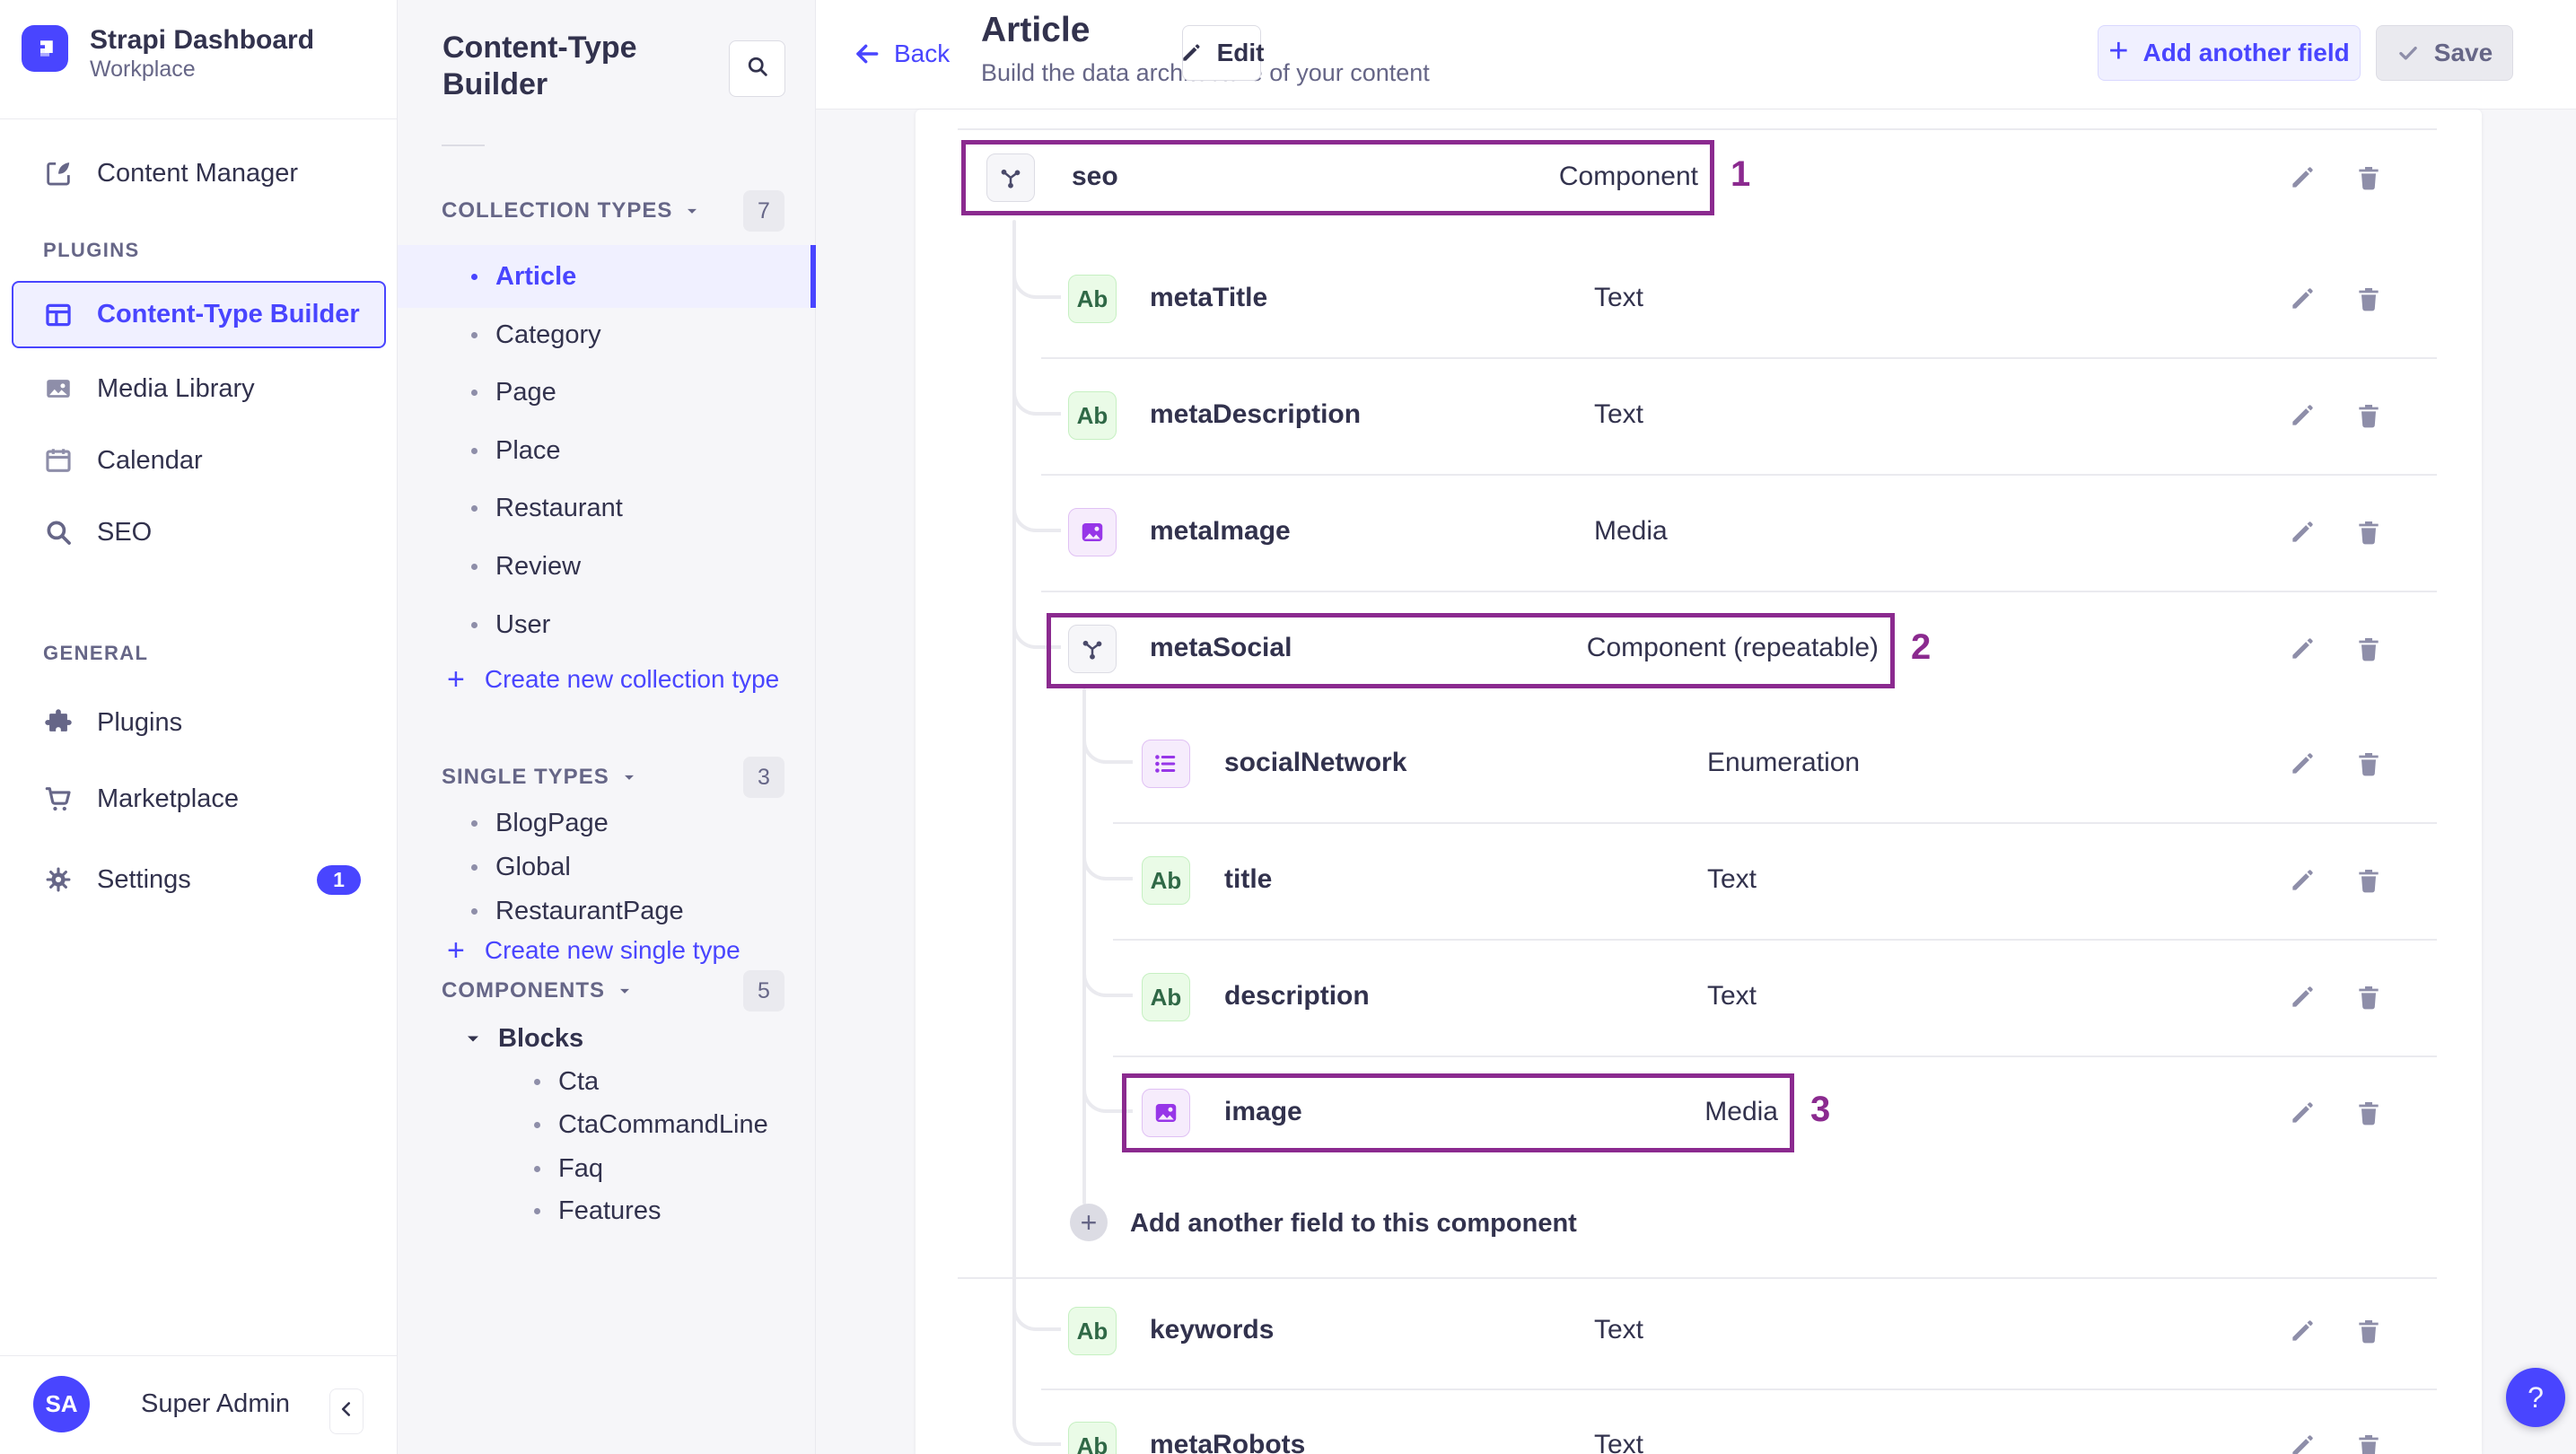 This screenshot has width=2576, height=1454. Describe the element at coordinates (525, 392) in the screenshot. I see `list-item-label: Page` at that location.